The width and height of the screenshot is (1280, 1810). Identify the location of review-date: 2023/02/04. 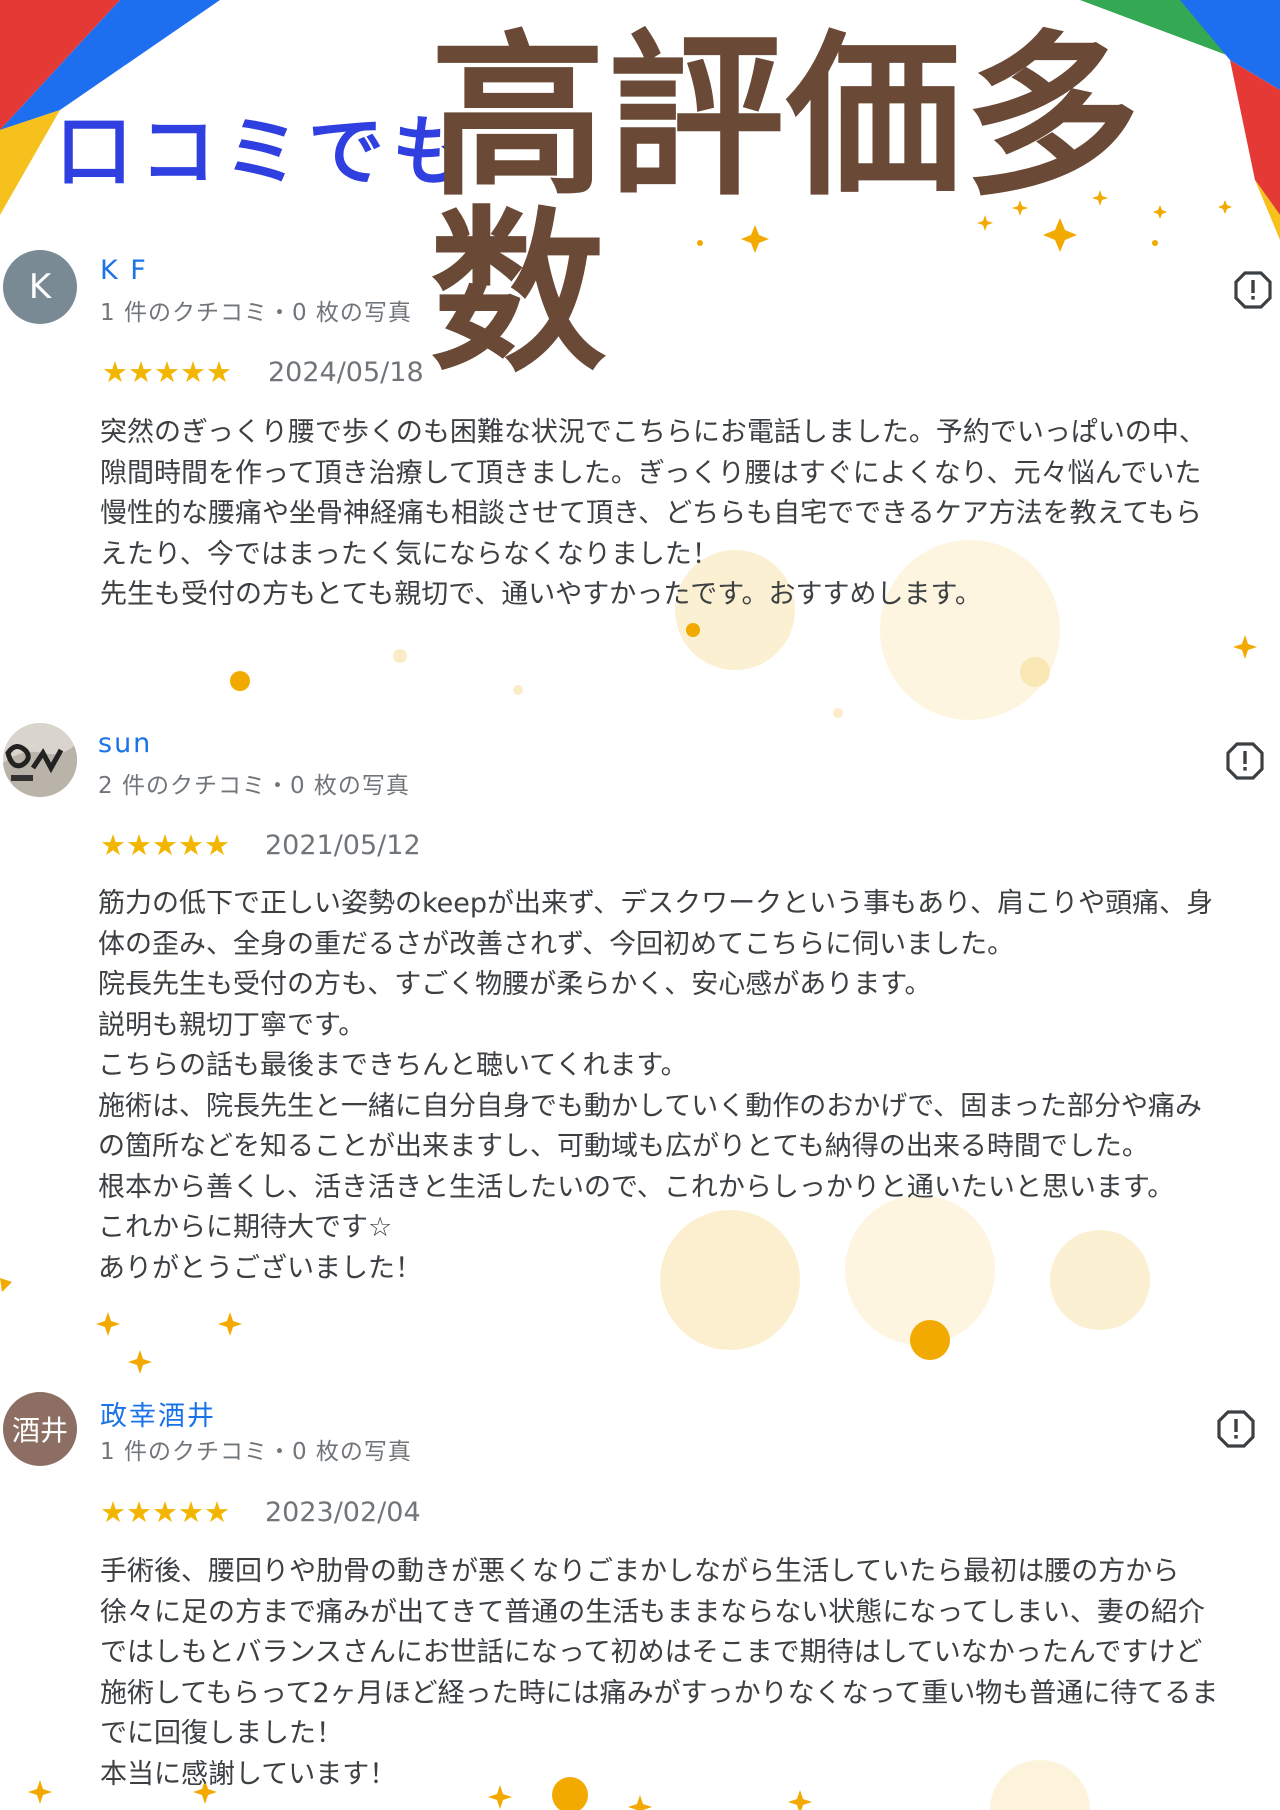
(343, 1512).